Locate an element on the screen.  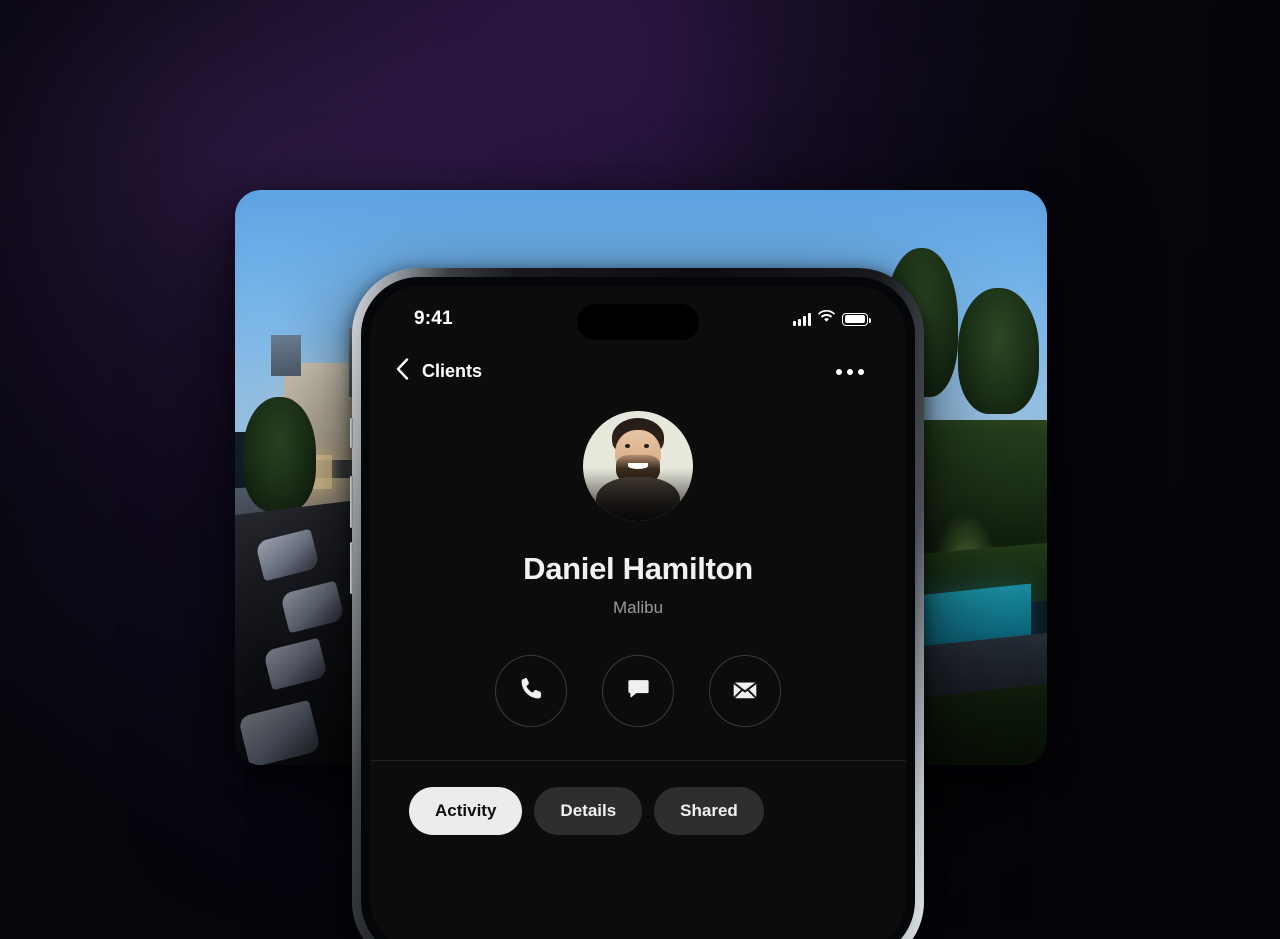
call-button is located at coordinates (531, 691).